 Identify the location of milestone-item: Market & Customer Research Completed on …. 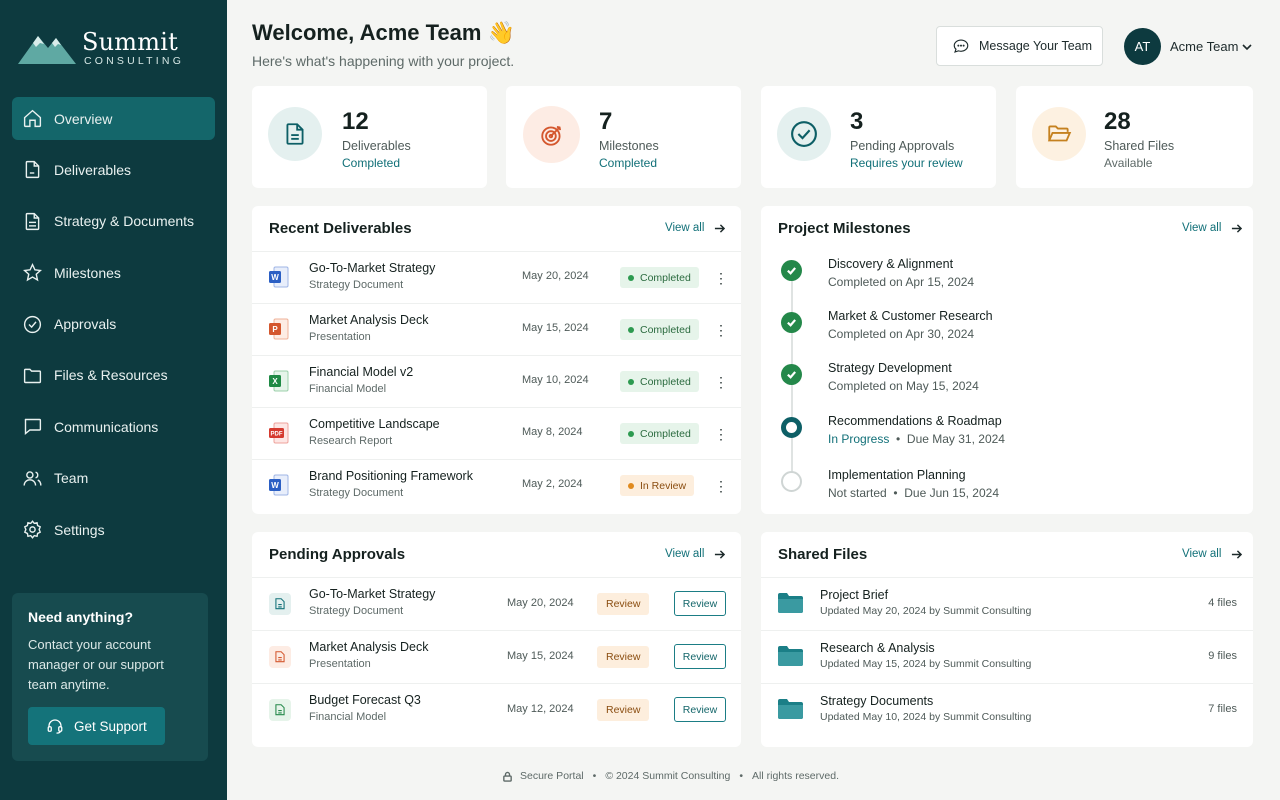
(1007, 334).